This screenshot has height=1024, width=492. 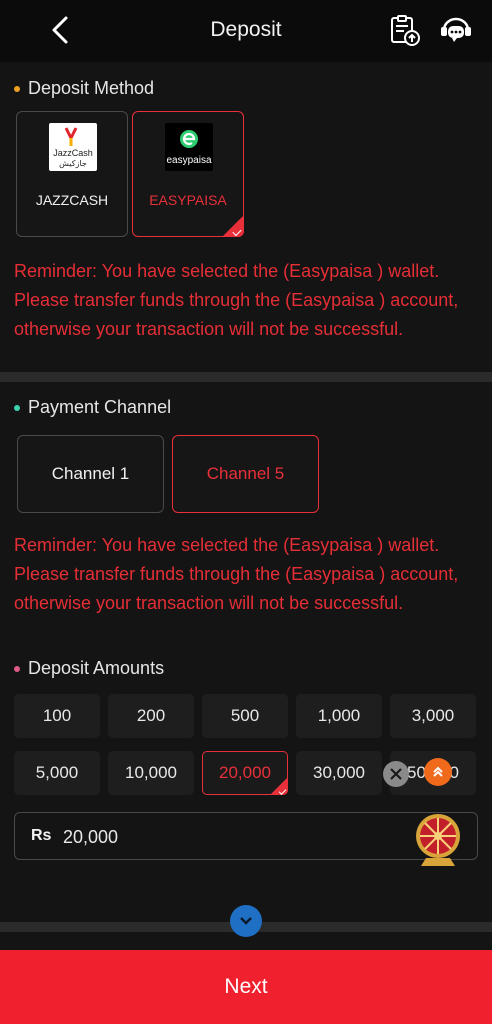 I want to click on jazzcash-logo: JazzCash جازکیش, so click(x=73, y=147).